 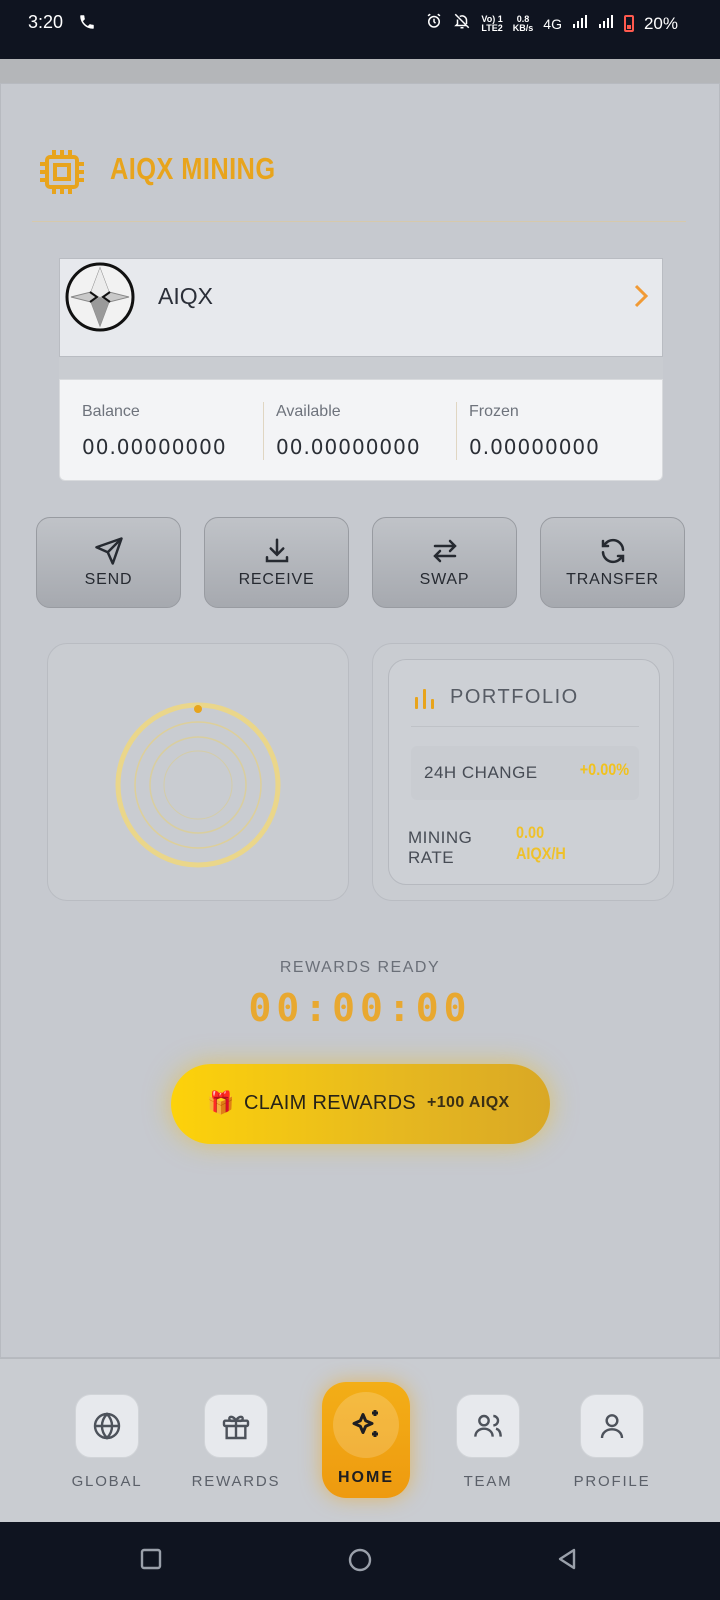 I want to click on nav-global: GLOBAL, so click(x=107, y=1441).